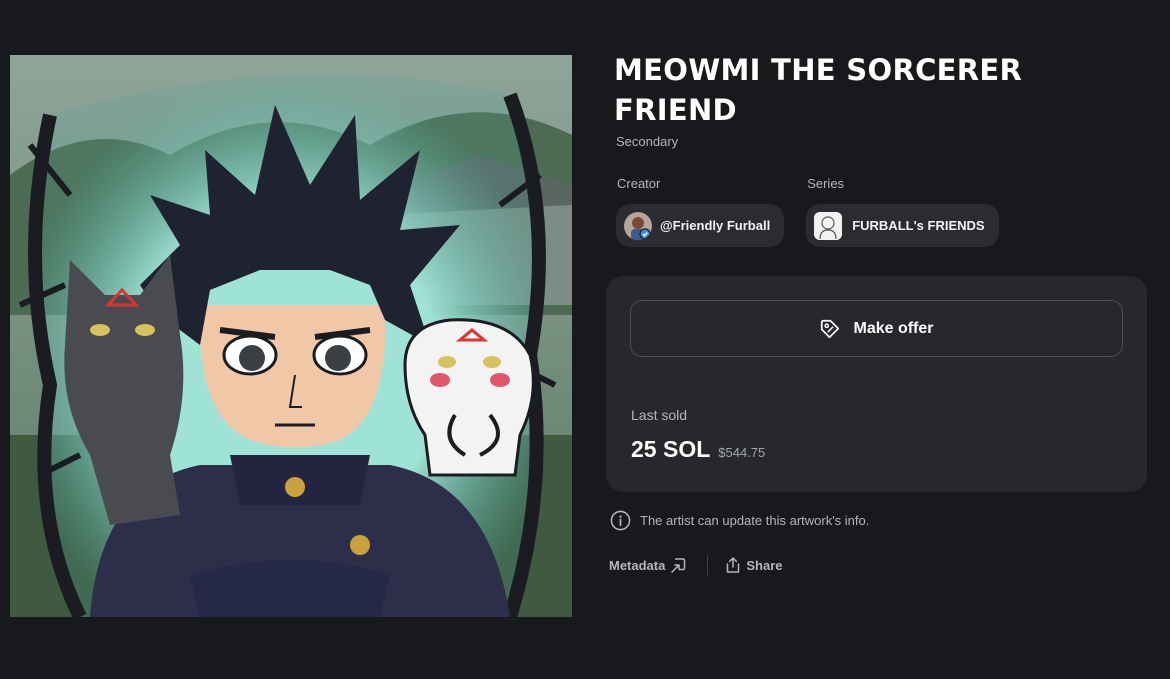 The image size is (1170, 679). Describe the element at coordinates (659, 415) in the screenshot. I see `last-sold-label: Last sold` at that location.